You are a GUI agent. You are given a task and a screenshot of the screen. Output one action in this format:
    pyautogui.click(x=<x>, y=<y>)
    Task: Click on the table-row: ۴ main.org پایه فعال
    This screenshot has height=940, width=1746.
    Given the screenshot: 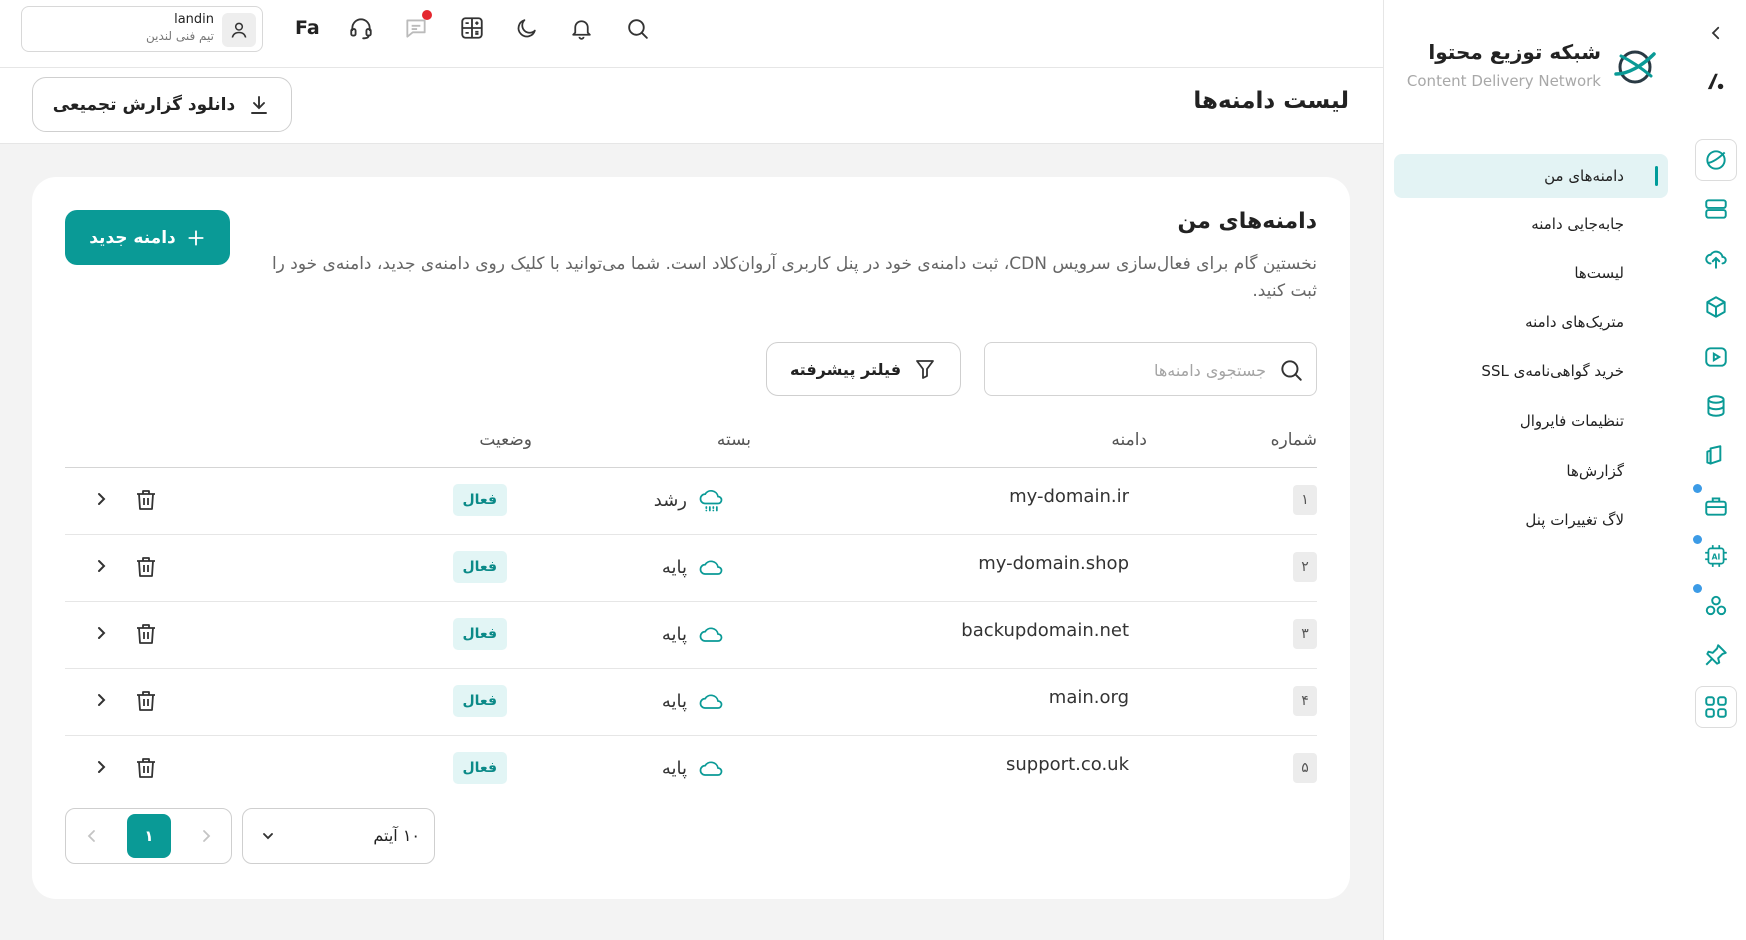 What is the action you would take?
    pyautogui.click(x=691, y=702)
    